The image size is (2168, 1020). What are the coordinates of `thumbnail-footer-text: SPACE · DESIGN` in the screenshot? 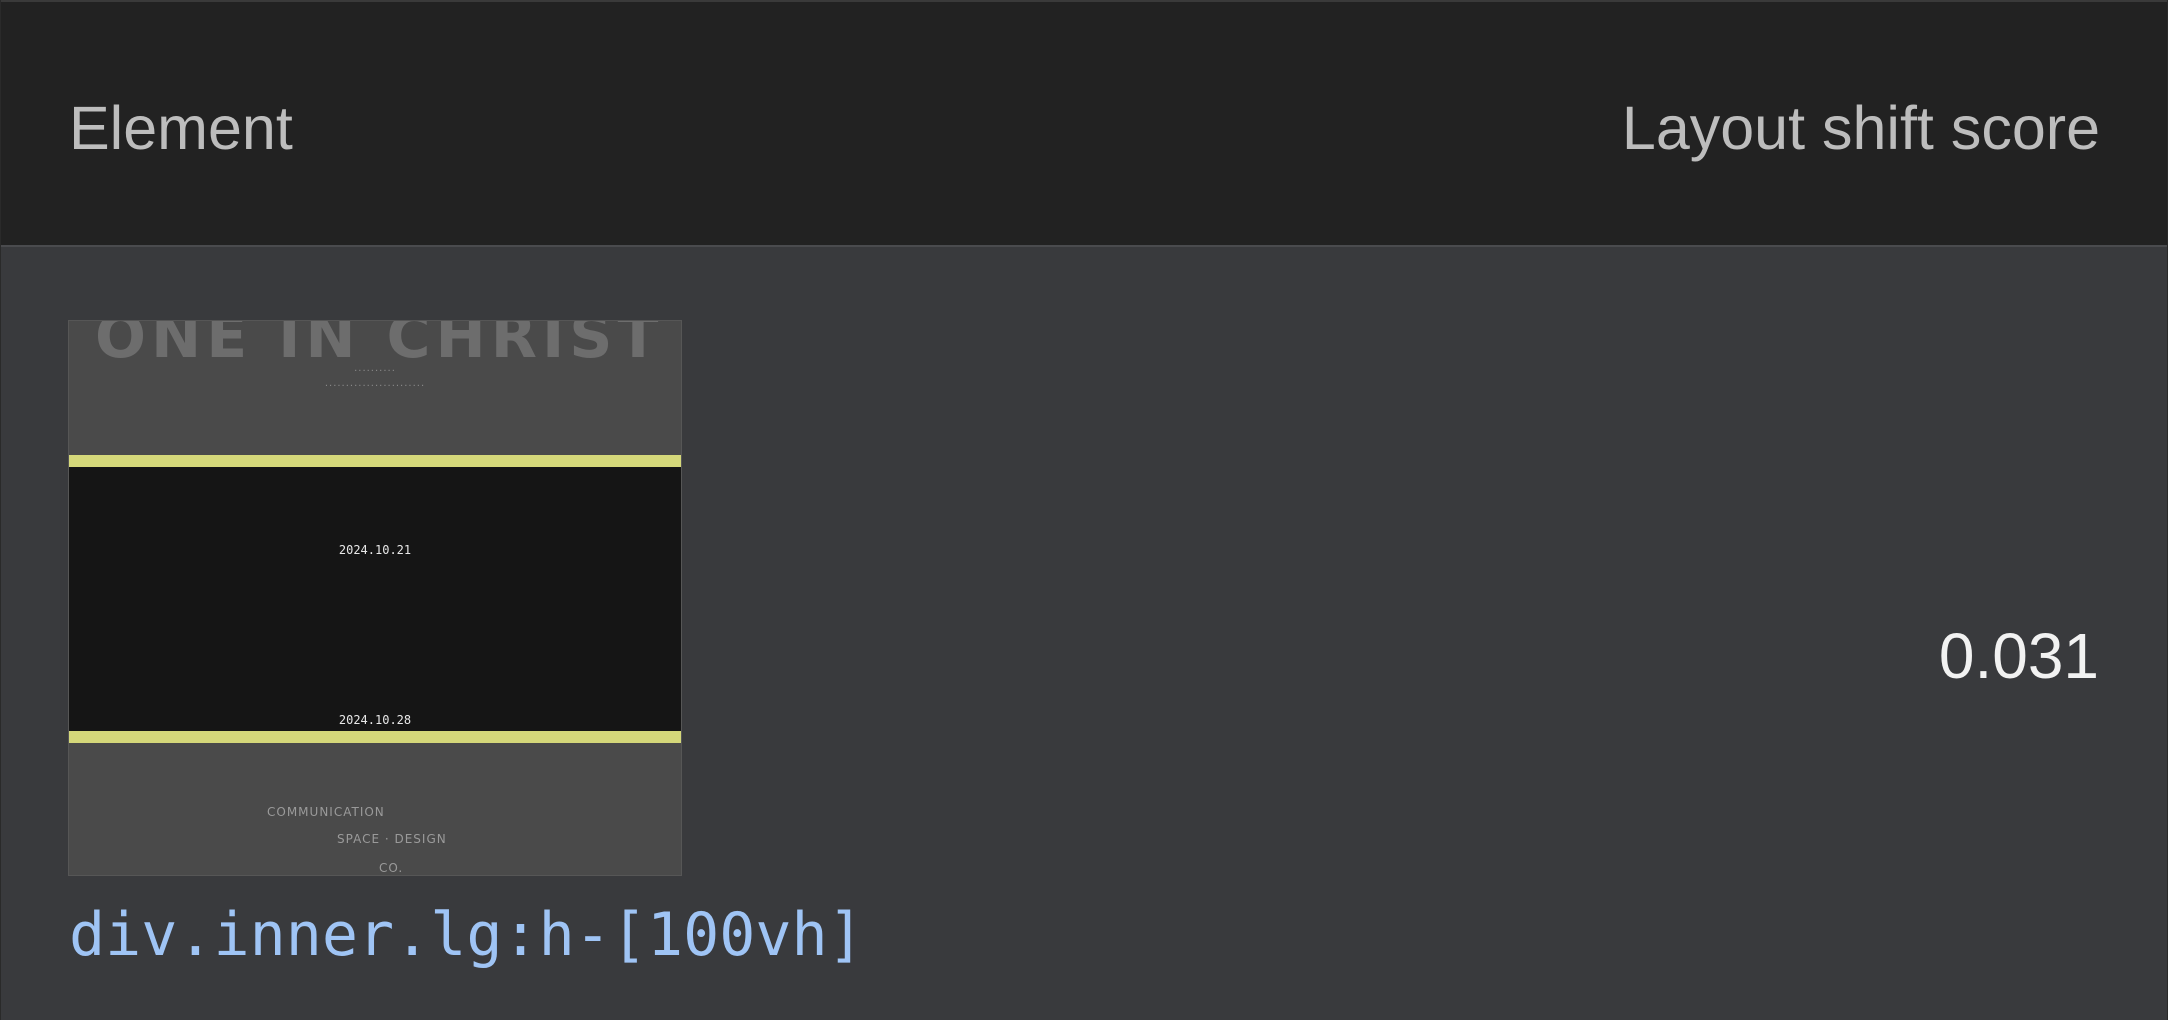 It's located at (392, 839).